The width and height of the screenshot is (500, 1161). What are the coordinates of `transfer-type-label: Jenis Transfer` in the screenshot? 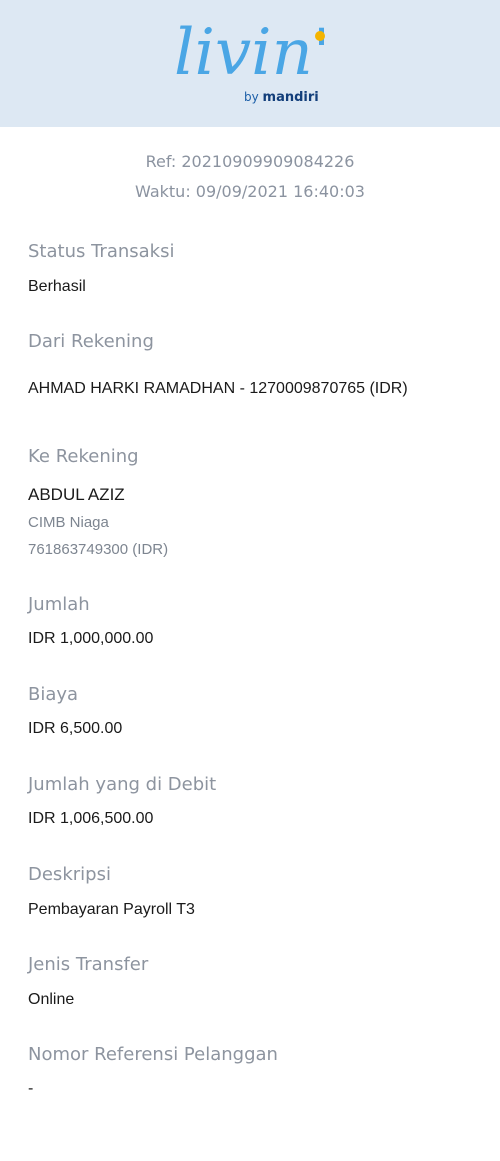 It's located at (88, 964).